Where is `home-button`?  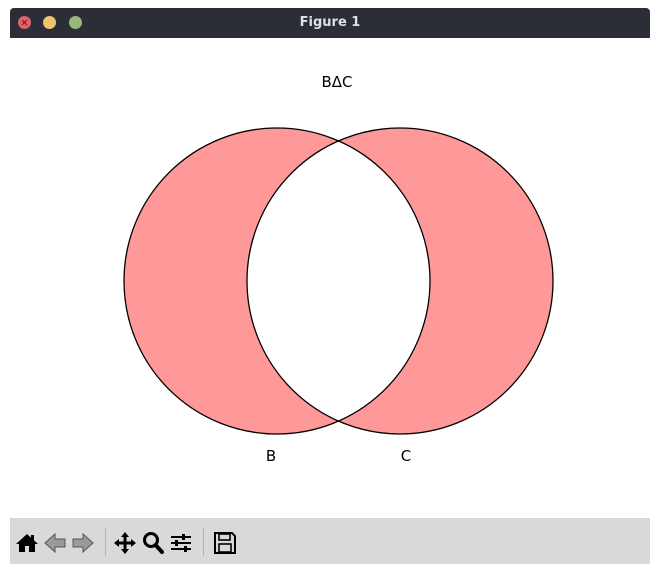 home-button is located at coordinates (27, 543).